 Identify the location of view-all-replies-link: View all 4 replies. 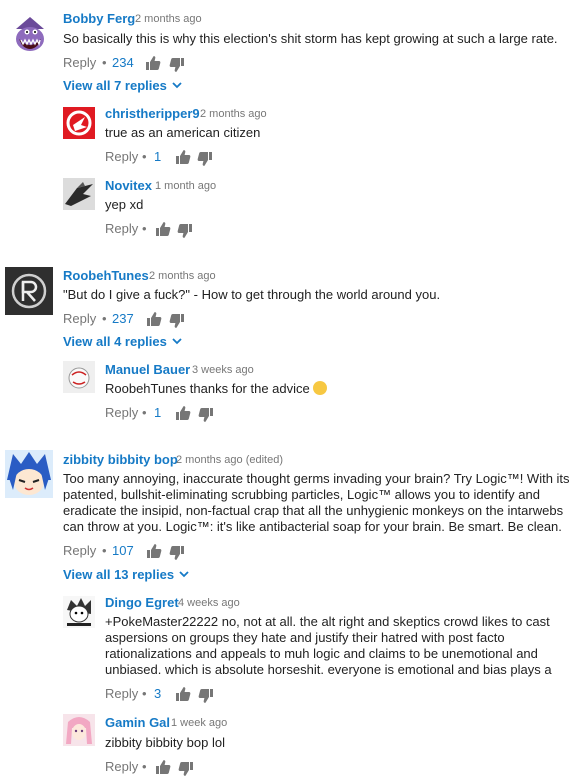
(122, 341).